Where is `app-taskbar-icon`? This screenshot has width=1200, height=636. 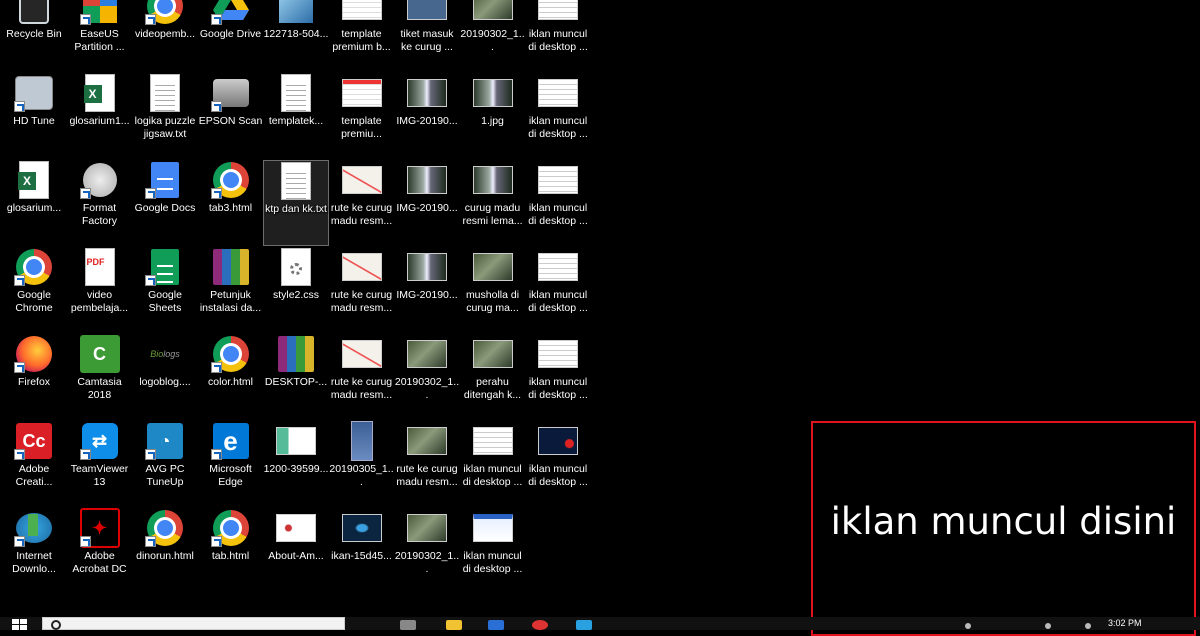
app-taskbar-icon is located at coordinates (584, 625).